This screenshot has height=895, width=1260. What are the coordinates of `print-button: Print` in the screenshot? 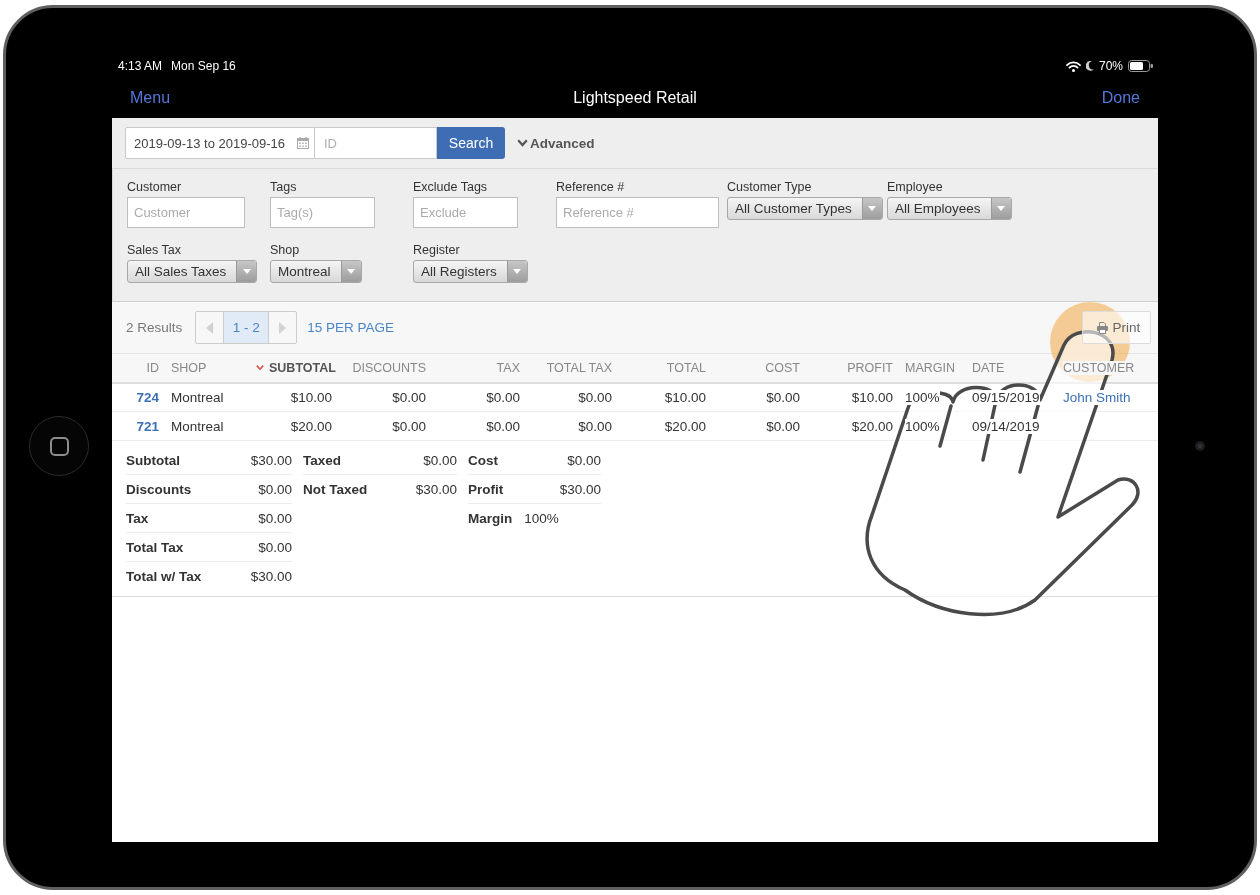 It's located at (1116, 327).